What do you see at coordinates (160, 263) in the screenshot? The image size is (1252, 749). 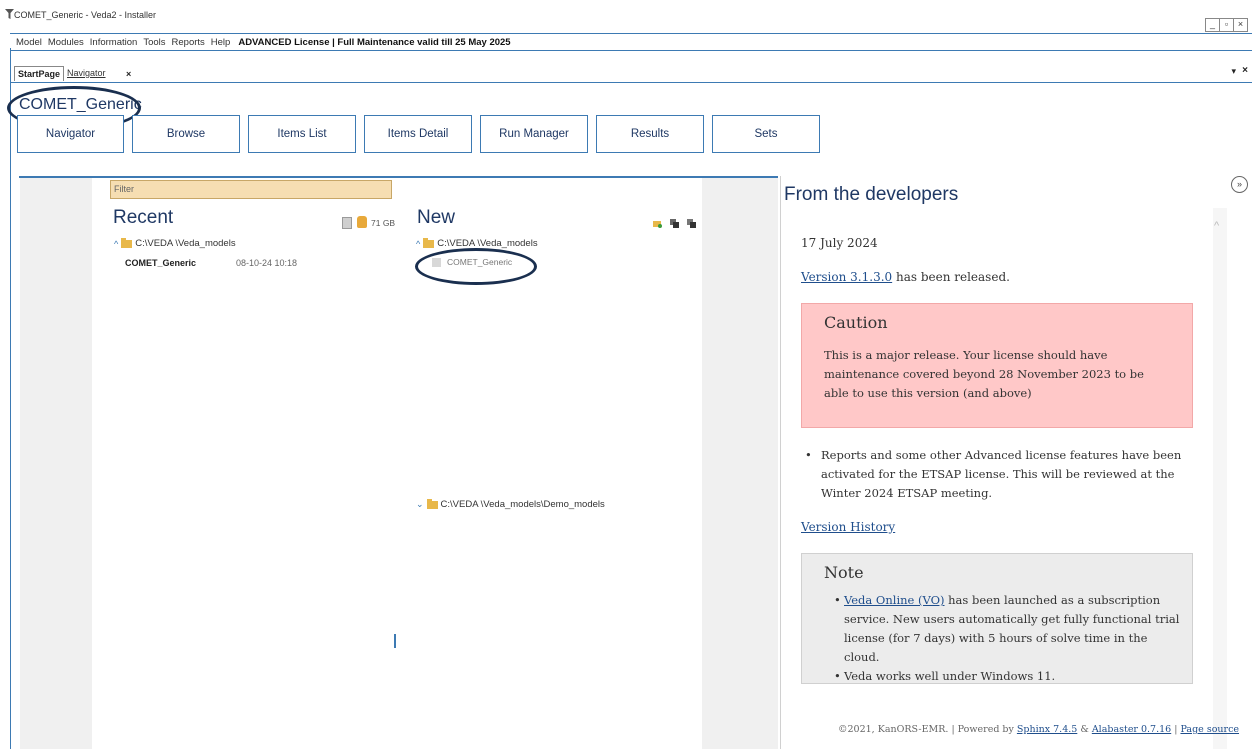 I see `recent-model-name: COMET_Generic` at bounding box center [160, 263].